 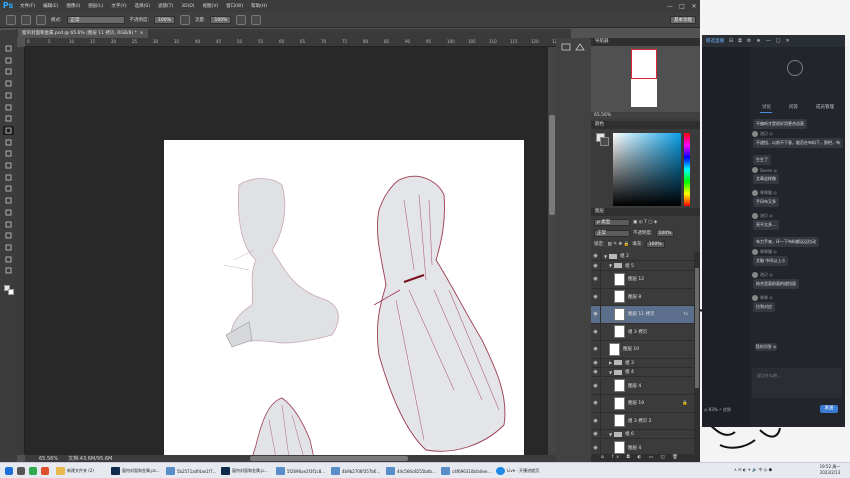 What do you see at coordinates (619, 244) in the screenshot?
I see `lock-icons: ▨ ✎ ✥ 🔒` at bounding box center [619, 244].